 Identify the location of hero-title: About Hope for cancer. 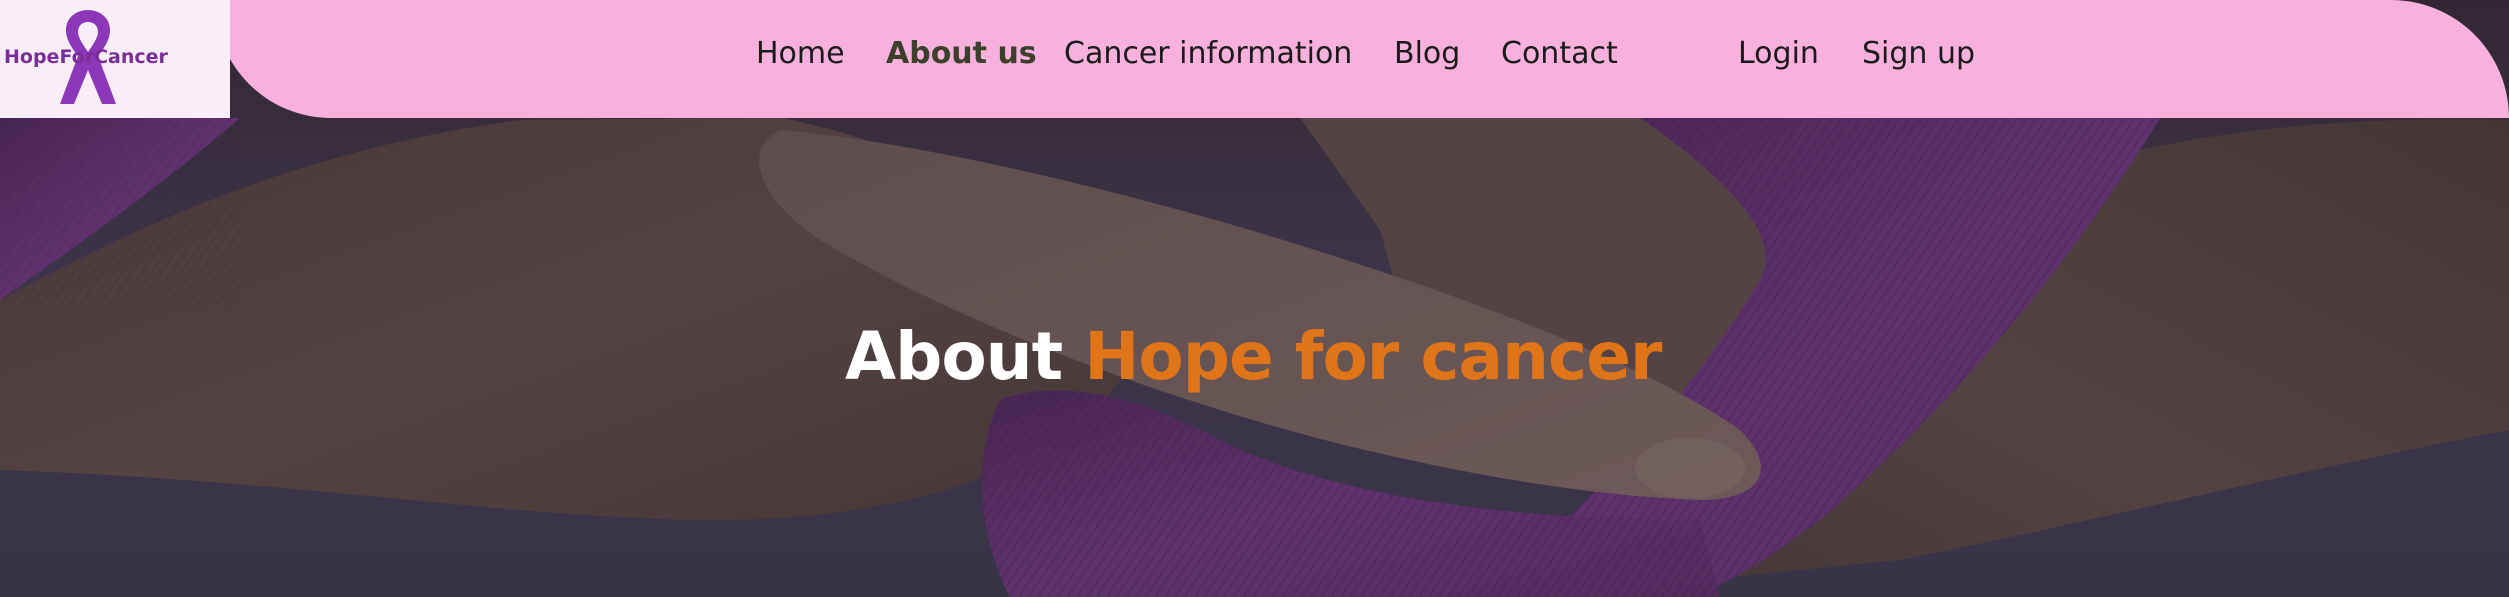
(1253, 356).